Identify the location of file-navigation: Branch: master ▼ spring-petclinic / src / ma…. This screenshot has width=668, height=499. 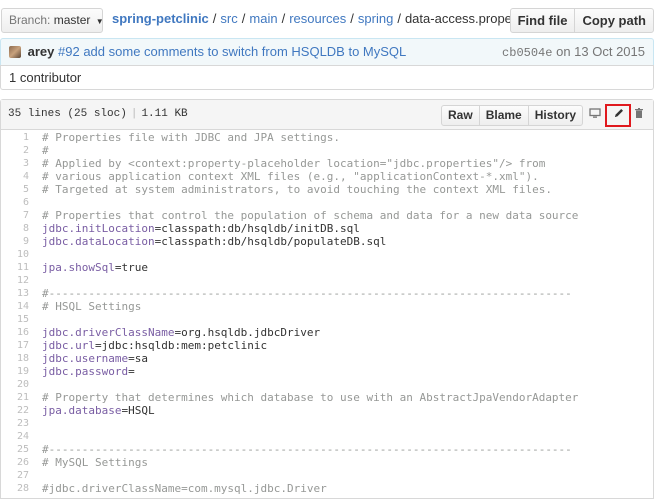
(334, 21).